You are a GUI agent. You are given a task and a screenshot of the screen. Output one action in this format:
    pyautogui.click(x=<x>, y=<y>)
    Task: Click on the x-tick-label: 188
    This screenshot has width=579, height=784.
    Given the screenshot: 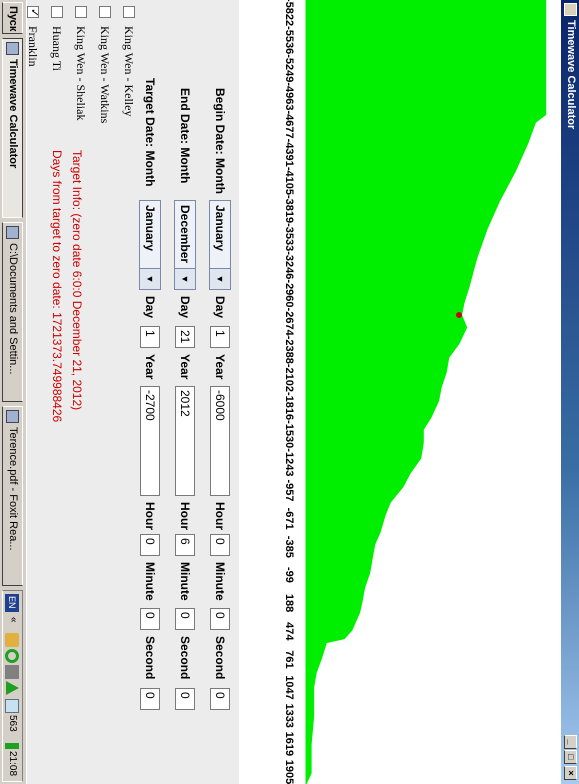 What is the action you would take?
    pyautogui.click(x=289, y=603)
    